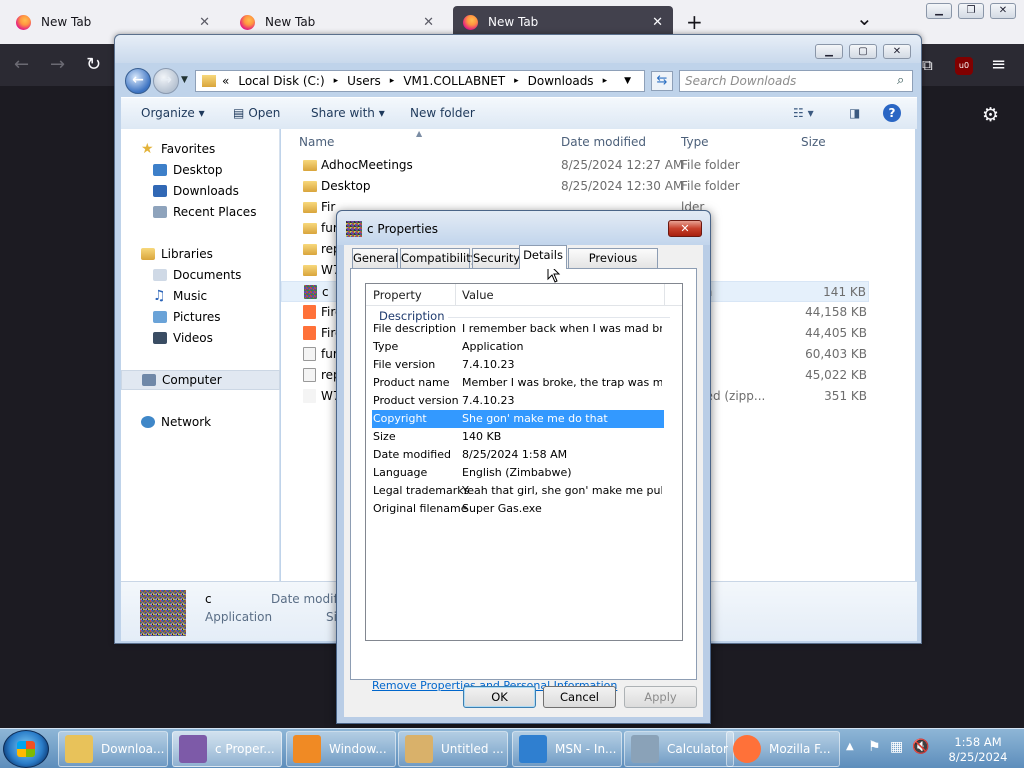 This screenshot has height=768, width=1024. I want to click on details-file-name: c, so click(208, 599).